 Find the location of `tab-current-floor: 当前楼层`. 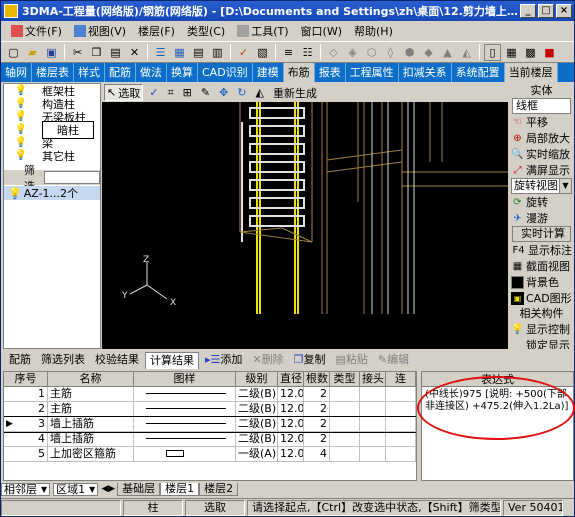

tab-current-floor: 当前楼层 is located at coordinates (531, 72).